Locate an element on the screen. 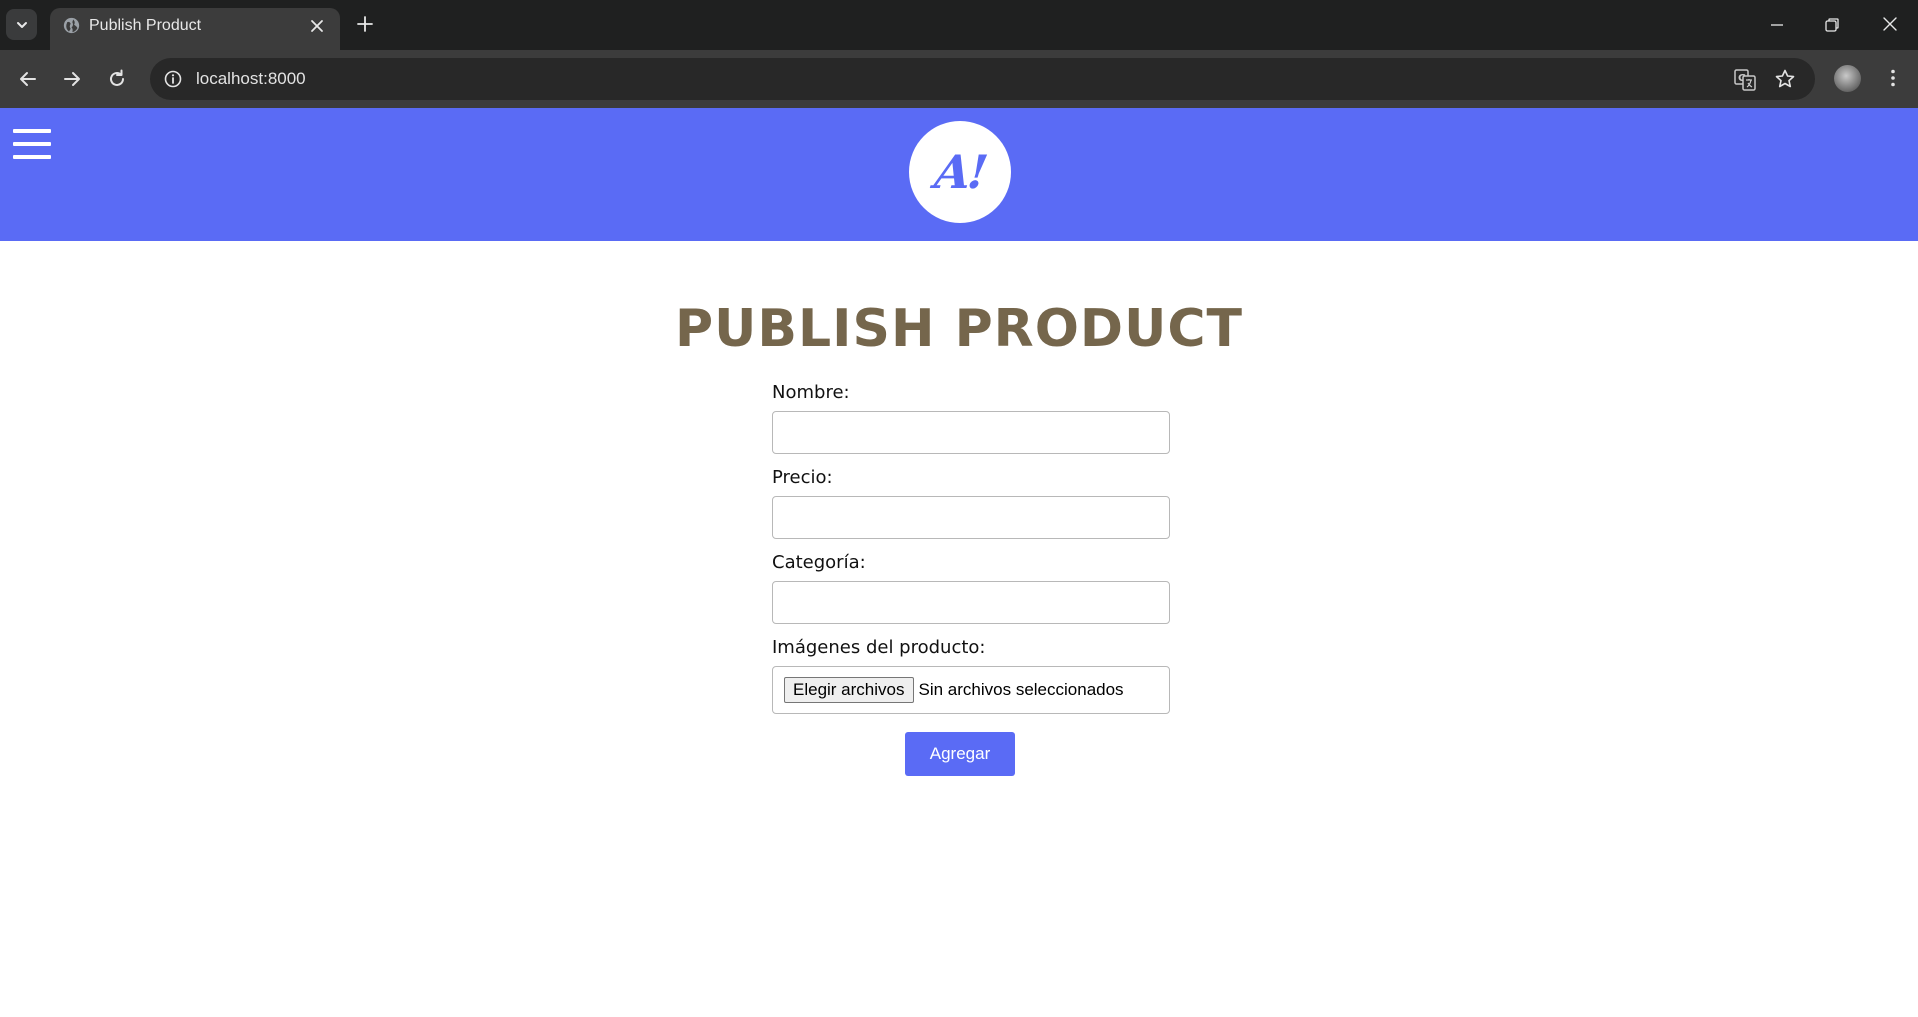  name-label: Nombre: is located at coordinates (811, 392).